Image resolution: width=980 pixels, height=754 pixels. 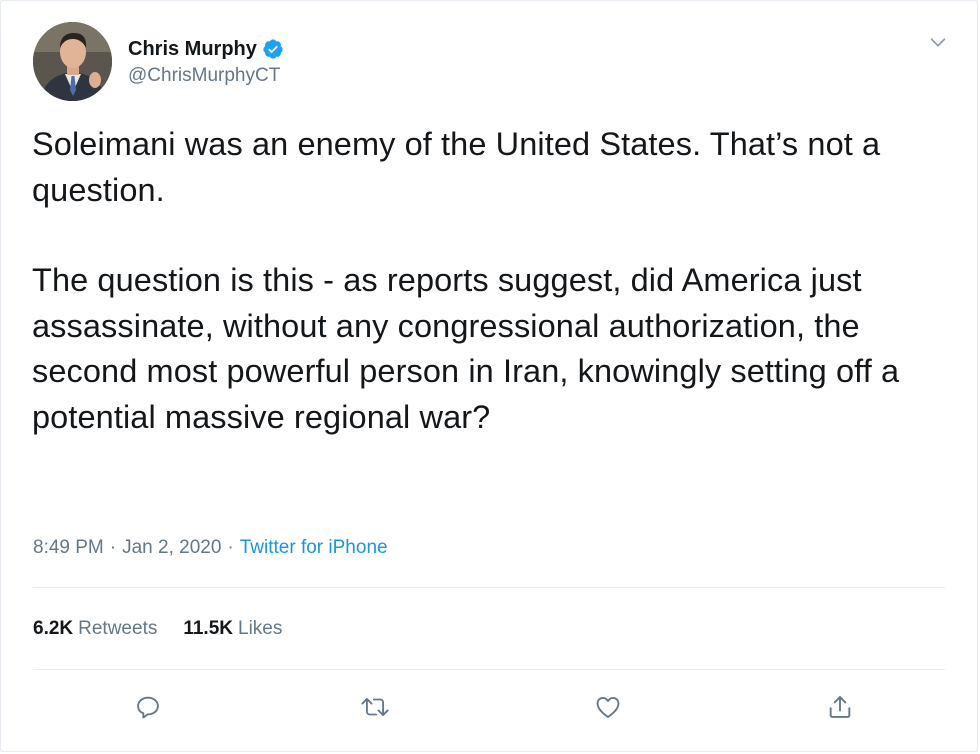 I want to click on reply-button, so click(x=148, y=707).